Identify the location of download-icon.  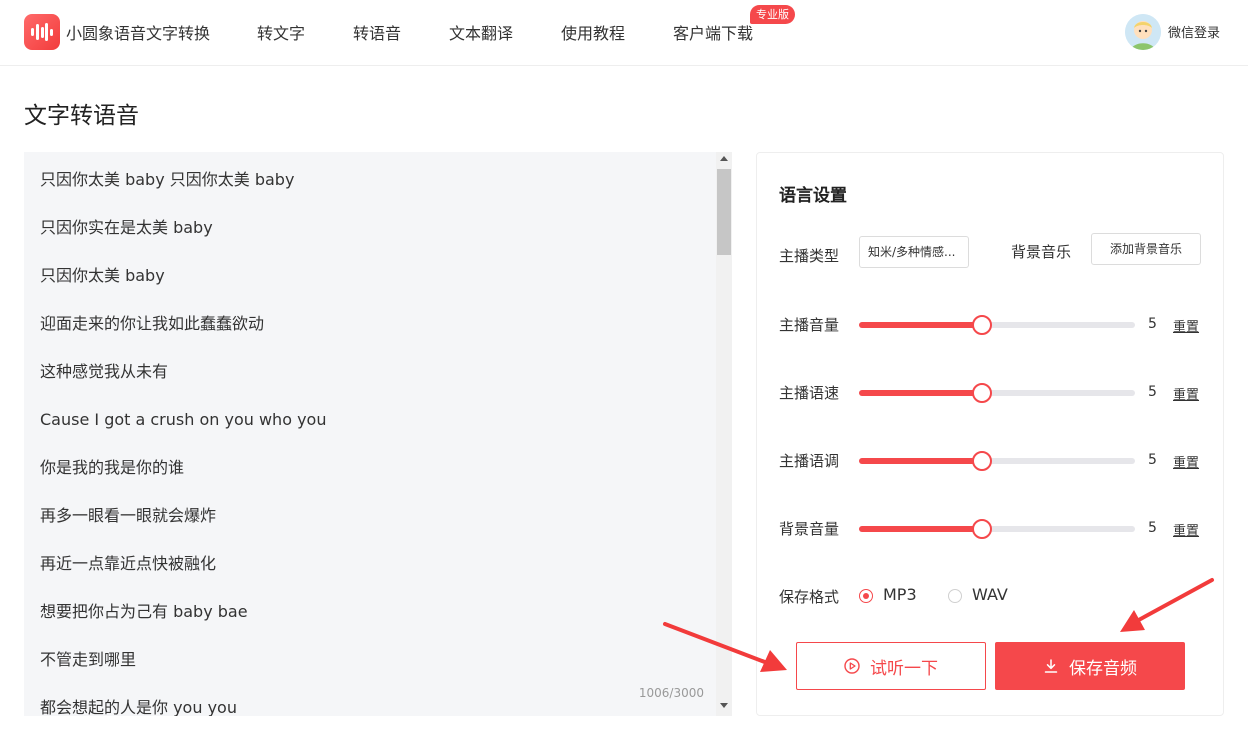
(1051, 666).